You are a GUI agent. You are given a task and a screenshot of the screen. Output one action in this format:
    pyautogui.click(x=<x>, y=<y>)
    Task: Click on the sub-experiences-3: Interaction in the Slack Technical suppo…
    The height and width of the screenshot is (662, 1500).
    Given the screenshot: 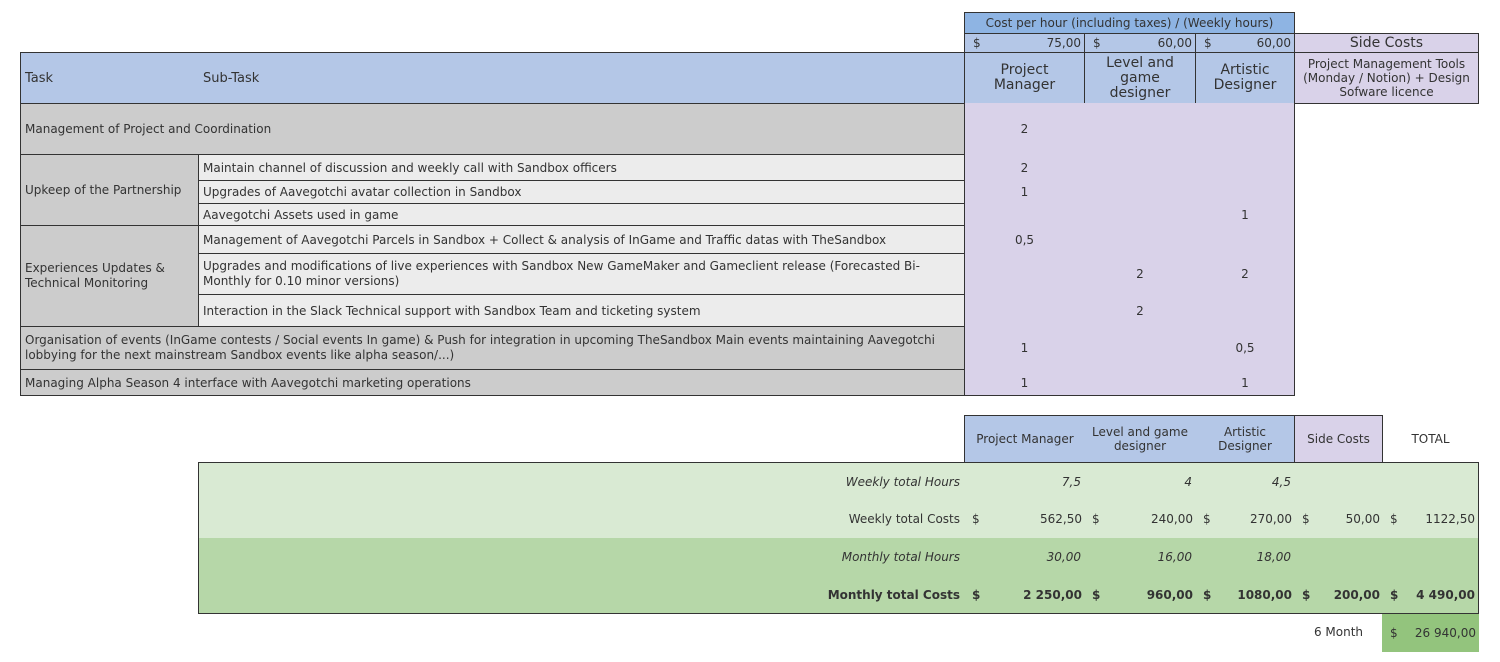 What is the action you would take?
    pyautogui.click(x=581, y=310)
    